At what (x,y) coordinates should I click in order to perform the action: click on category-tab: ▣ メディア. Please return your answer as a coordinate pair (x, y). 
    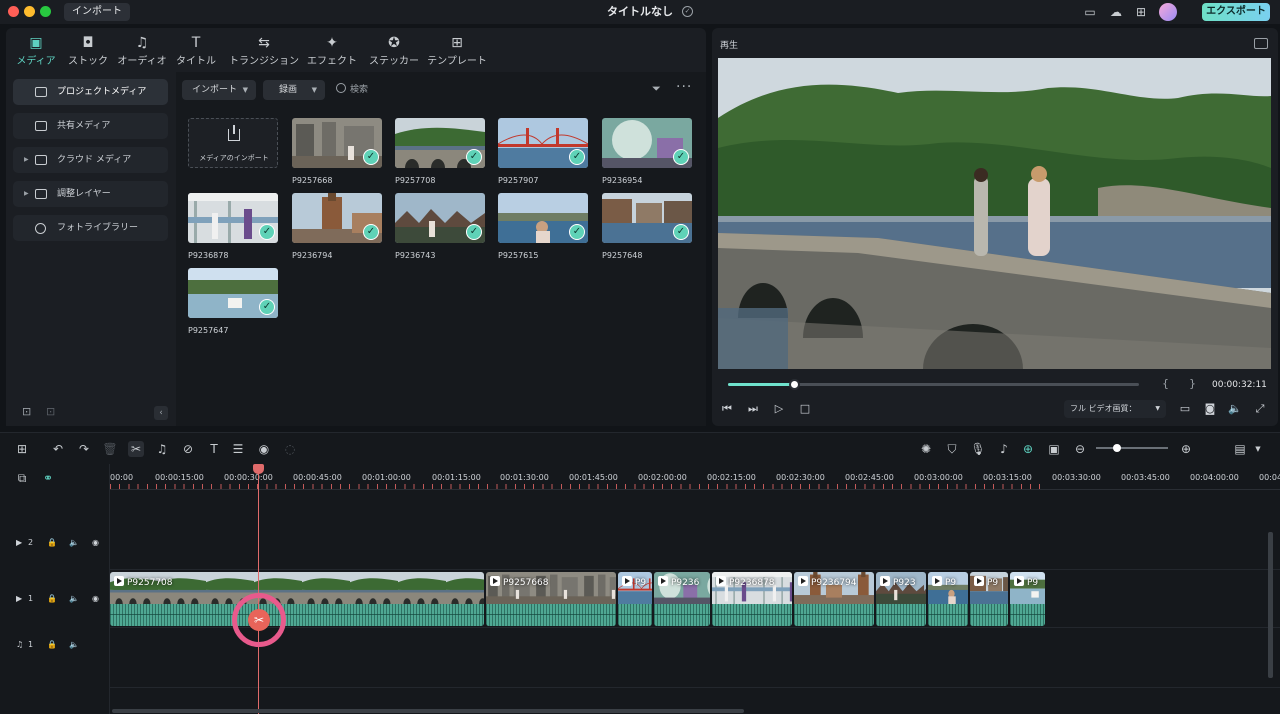
    Looking at the image, I should click on (36, 52).